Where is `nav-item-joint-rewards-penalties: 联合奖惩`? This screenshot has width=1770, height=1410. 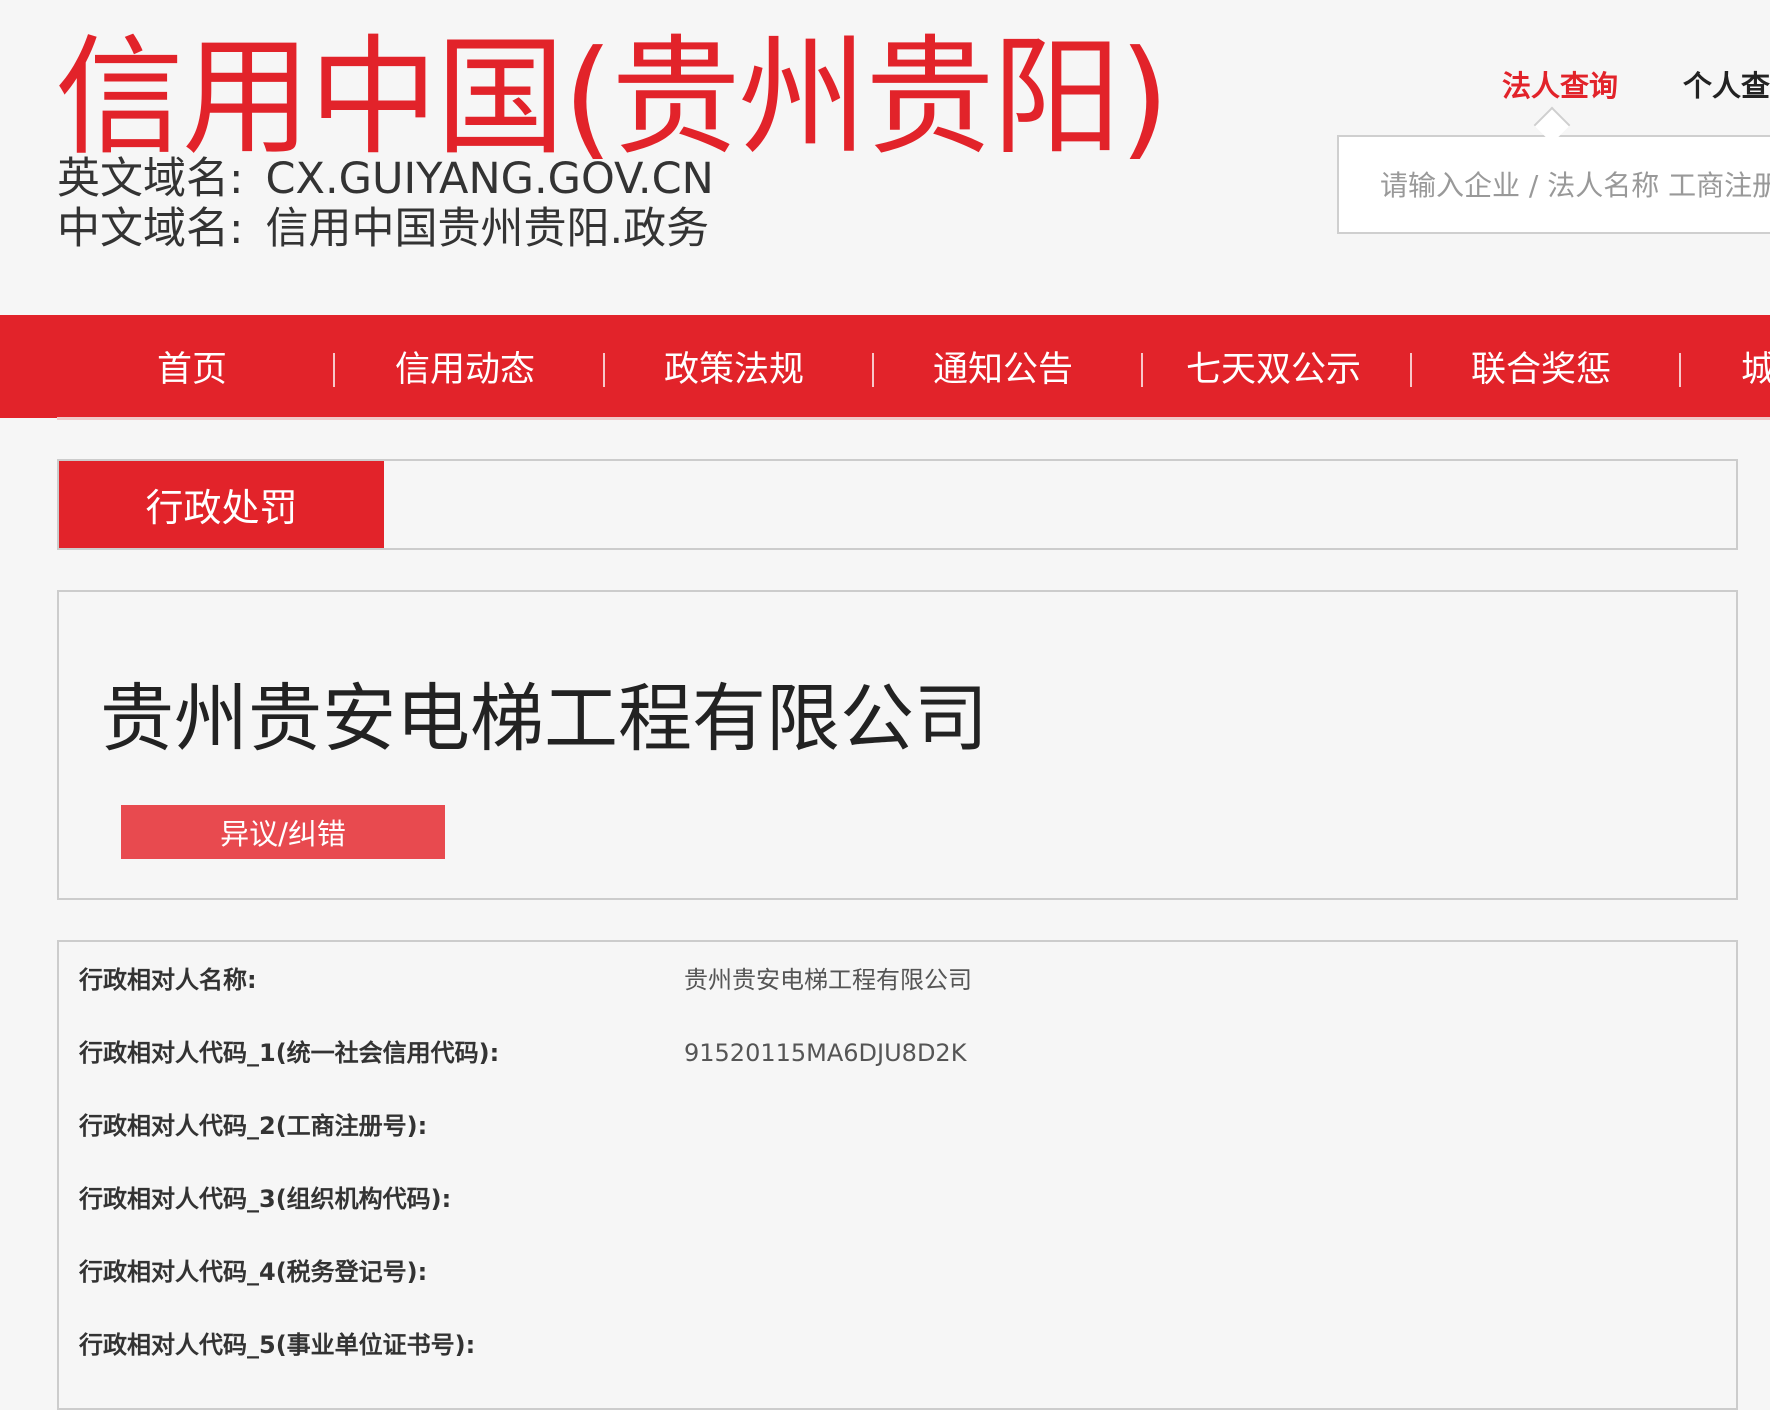 nav-item-joint-rewards-penalties: 联合奖惩 is located at coordinates (1541, 366).